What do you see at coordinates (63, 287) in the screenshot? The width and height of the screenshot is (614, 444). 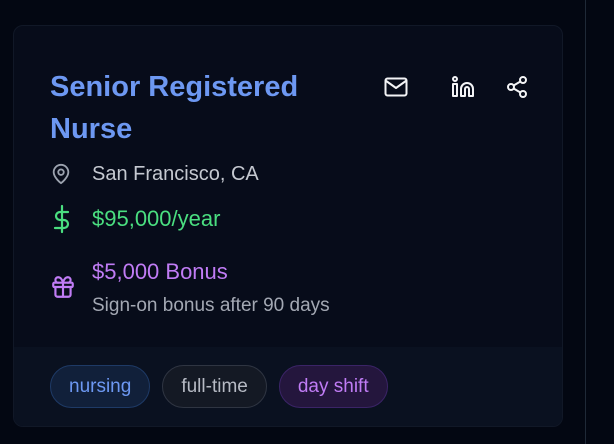 I see `gift-icon` at bounding box center [63, 287].